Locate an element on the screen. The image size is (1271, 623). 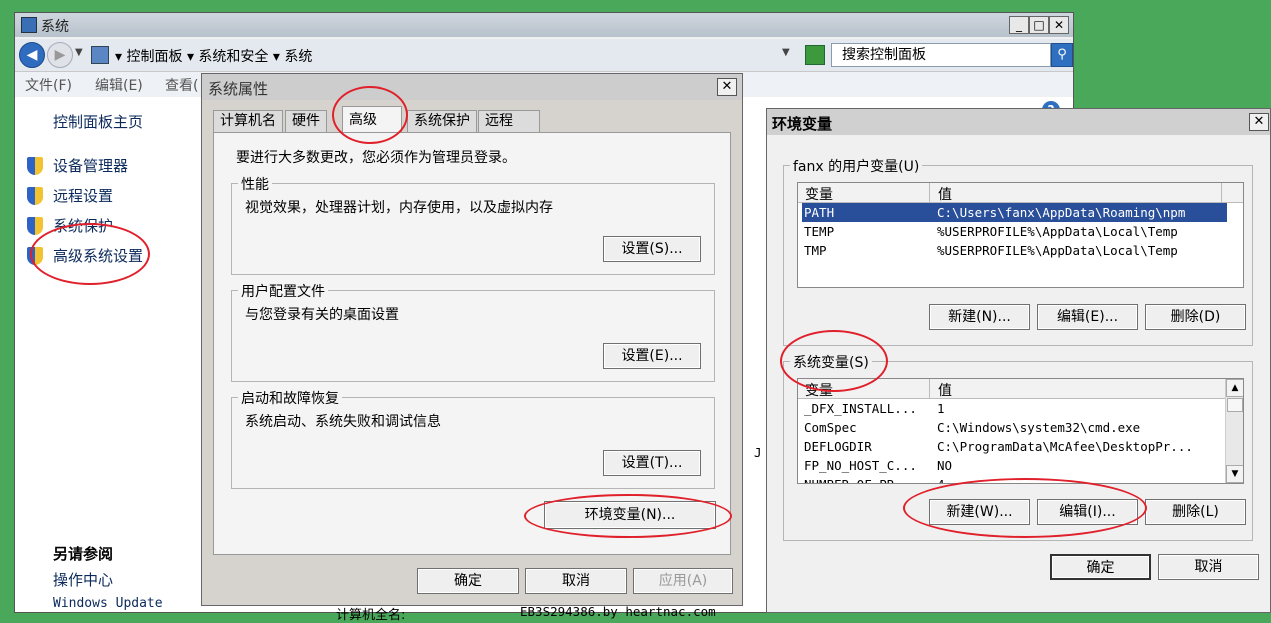
forward-button: ▶ is located at coordinates (60, 55).